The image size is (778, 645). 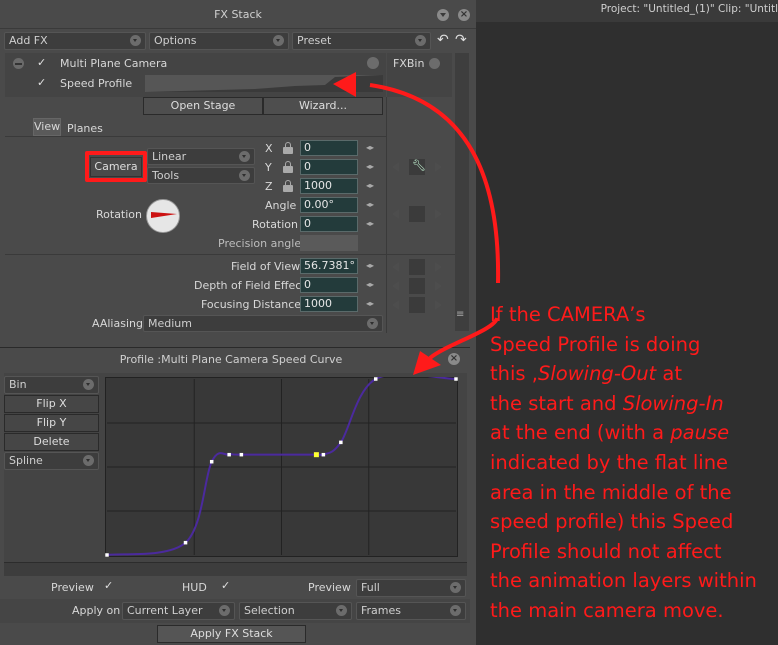 I want to click on annotation-line: the start and Slowing-In, so click(x=607, y=403).